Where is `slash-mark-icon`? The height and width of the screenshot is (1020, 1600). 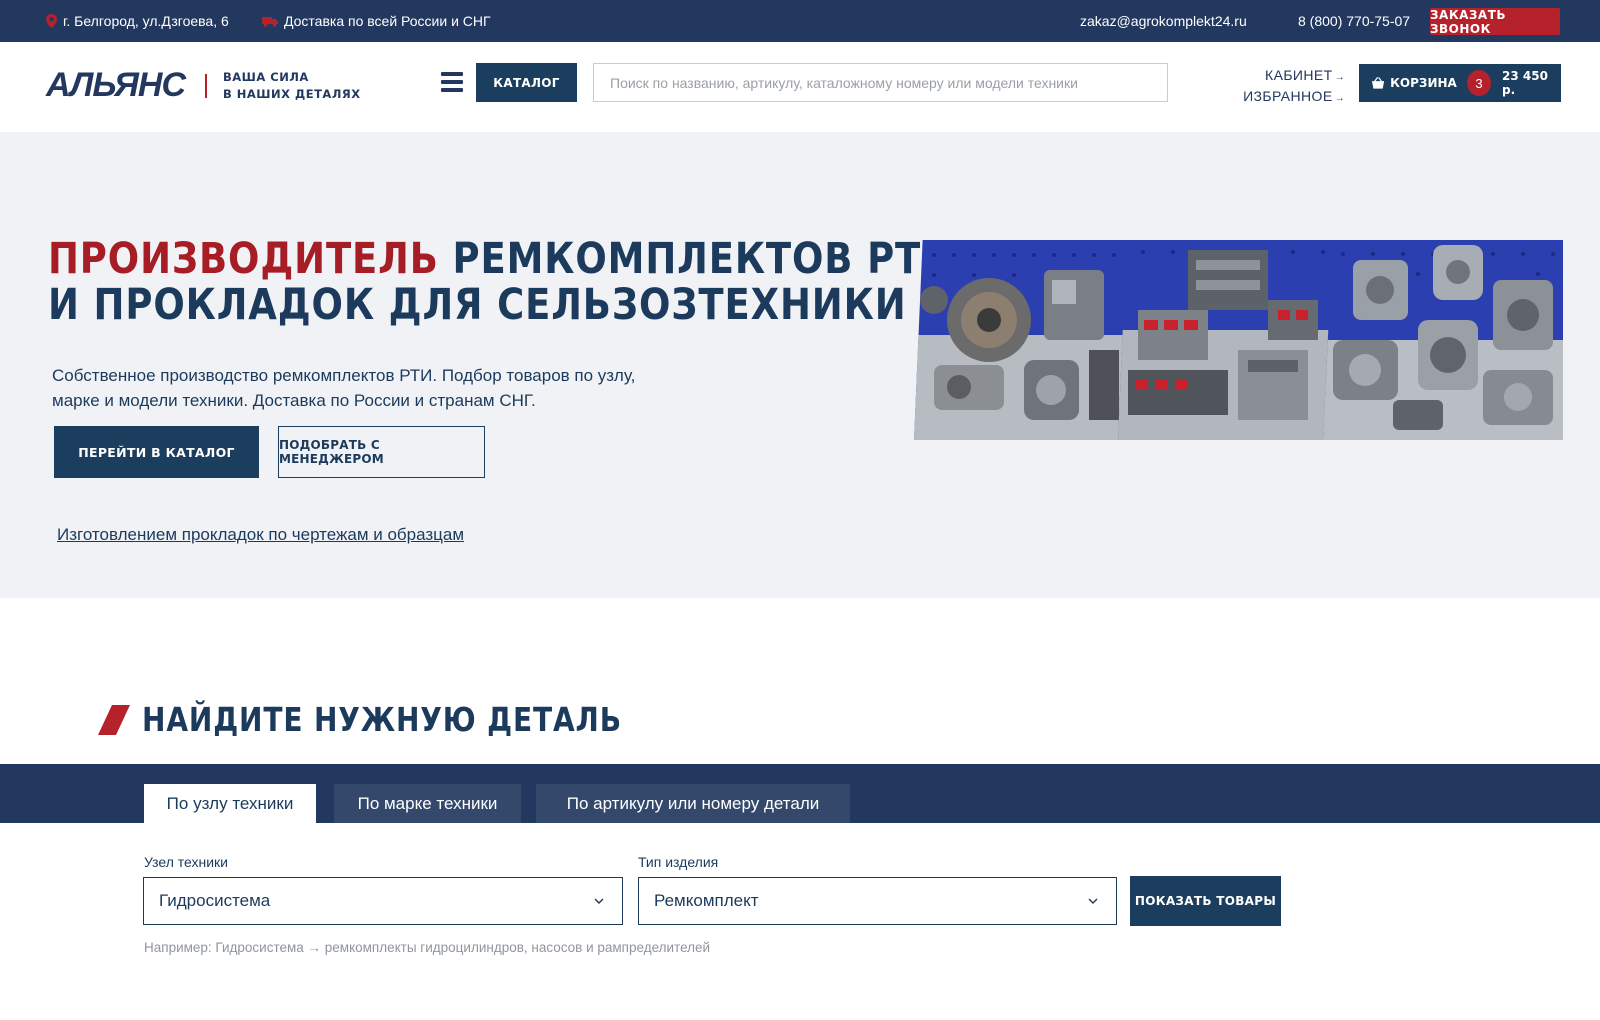
slash-mark-icon is located at coordinates (114, 719).